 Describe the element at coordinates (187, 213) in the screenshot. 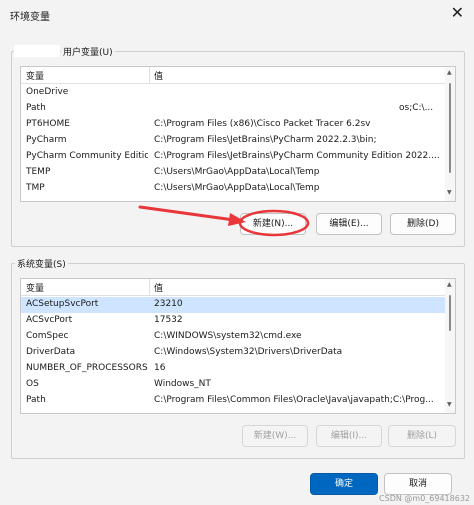

I see `annotation-arrow` at that location.